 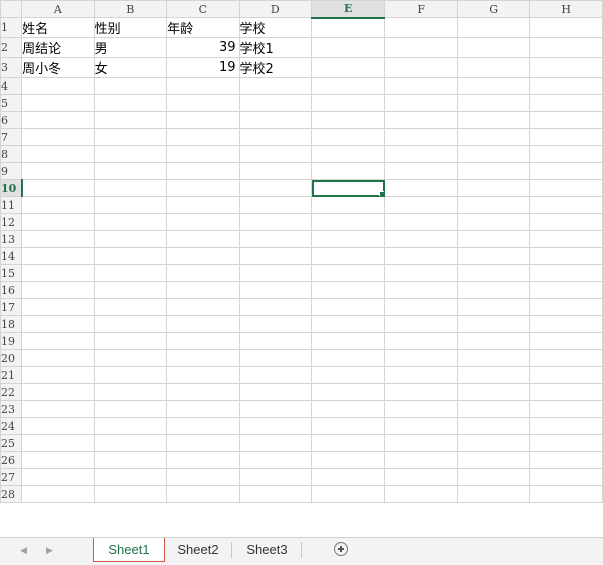 I want to click on cell-d3: 学校2, so click(x=275, y=67).